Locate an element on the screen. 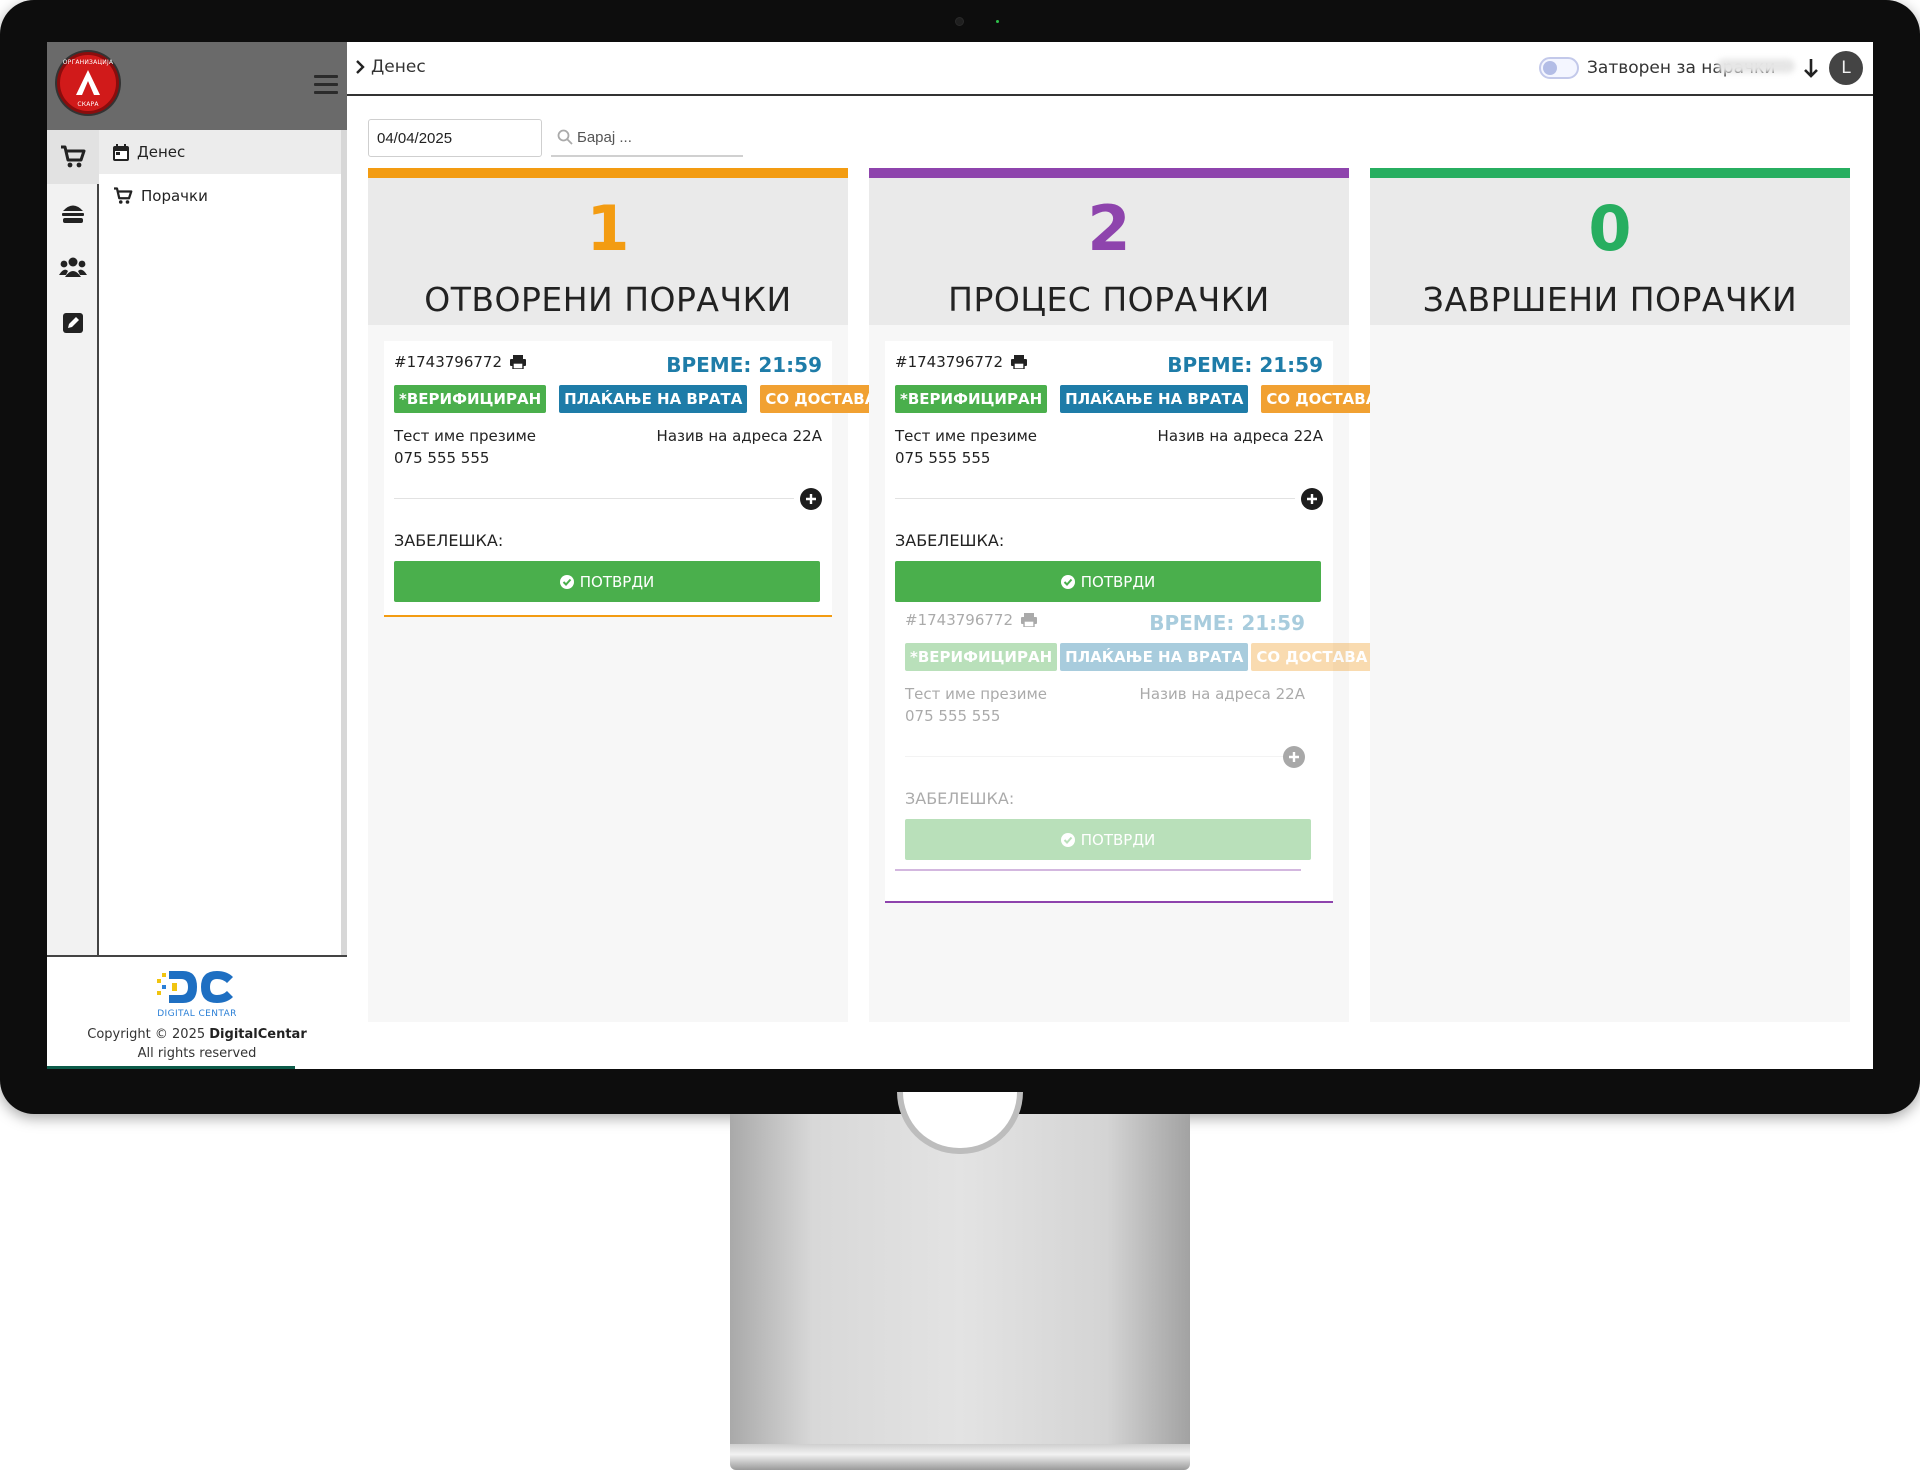 Image resolution: width=1920 pixels, height=1476 pixels. sidebar-item-label: Денес is located at coordinates (161, 152).